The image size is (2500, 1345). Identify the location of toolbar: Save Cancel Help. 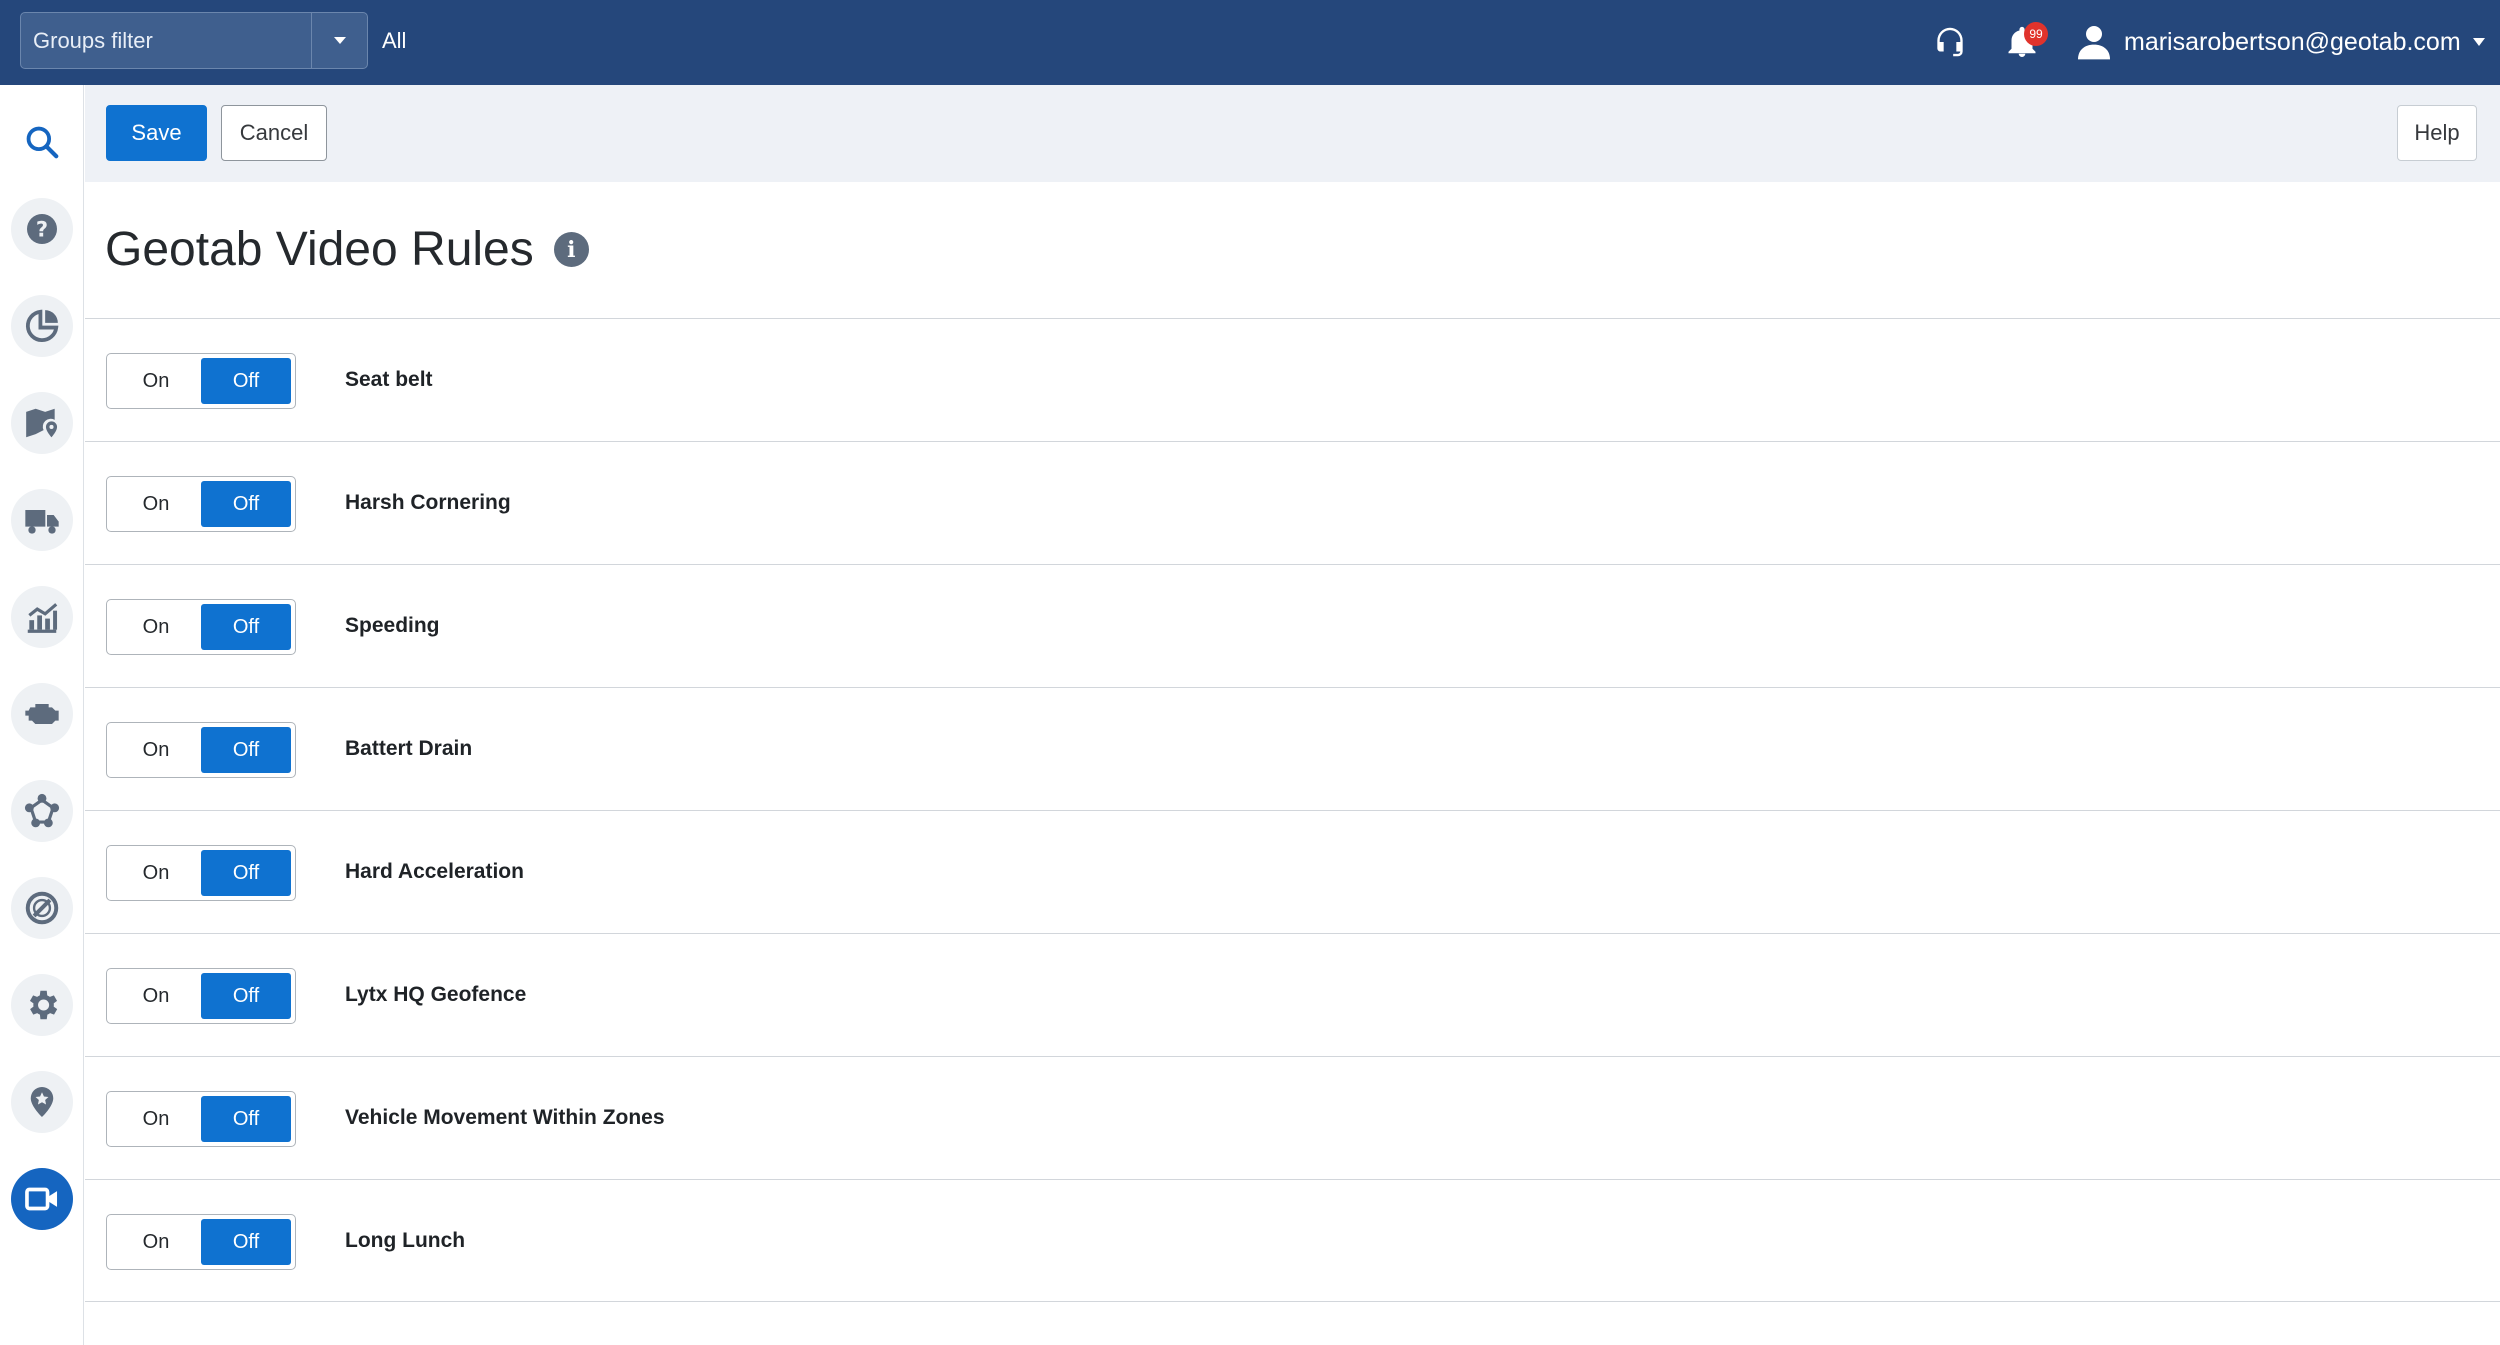
(1292, 133).